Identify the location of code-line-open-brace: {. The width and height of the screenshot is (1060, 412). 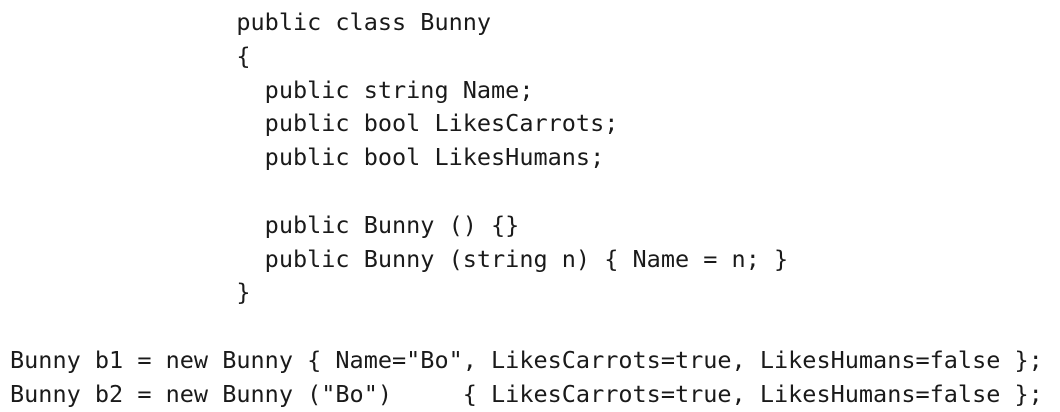
(130, 55).